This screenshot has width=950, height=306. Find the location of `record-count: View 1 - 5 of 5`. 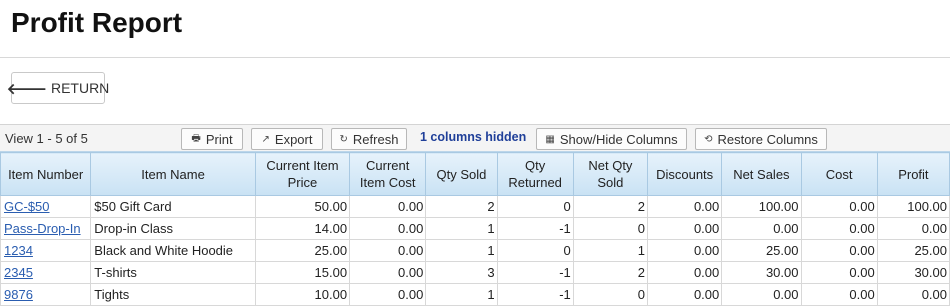

record-count: View 1 - 5 of 5 is located at coordinates (46, 138).